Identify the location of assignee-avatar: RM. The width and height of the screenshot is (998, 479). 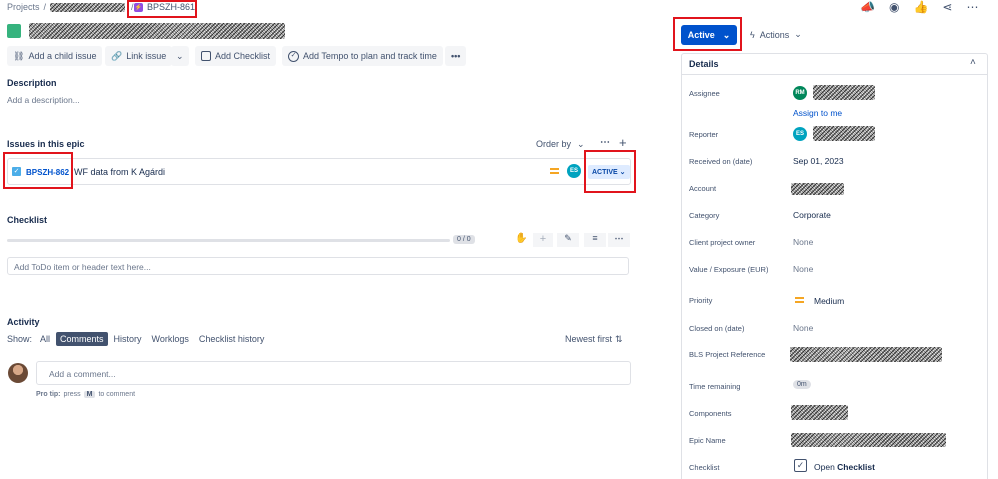
(800, 93).